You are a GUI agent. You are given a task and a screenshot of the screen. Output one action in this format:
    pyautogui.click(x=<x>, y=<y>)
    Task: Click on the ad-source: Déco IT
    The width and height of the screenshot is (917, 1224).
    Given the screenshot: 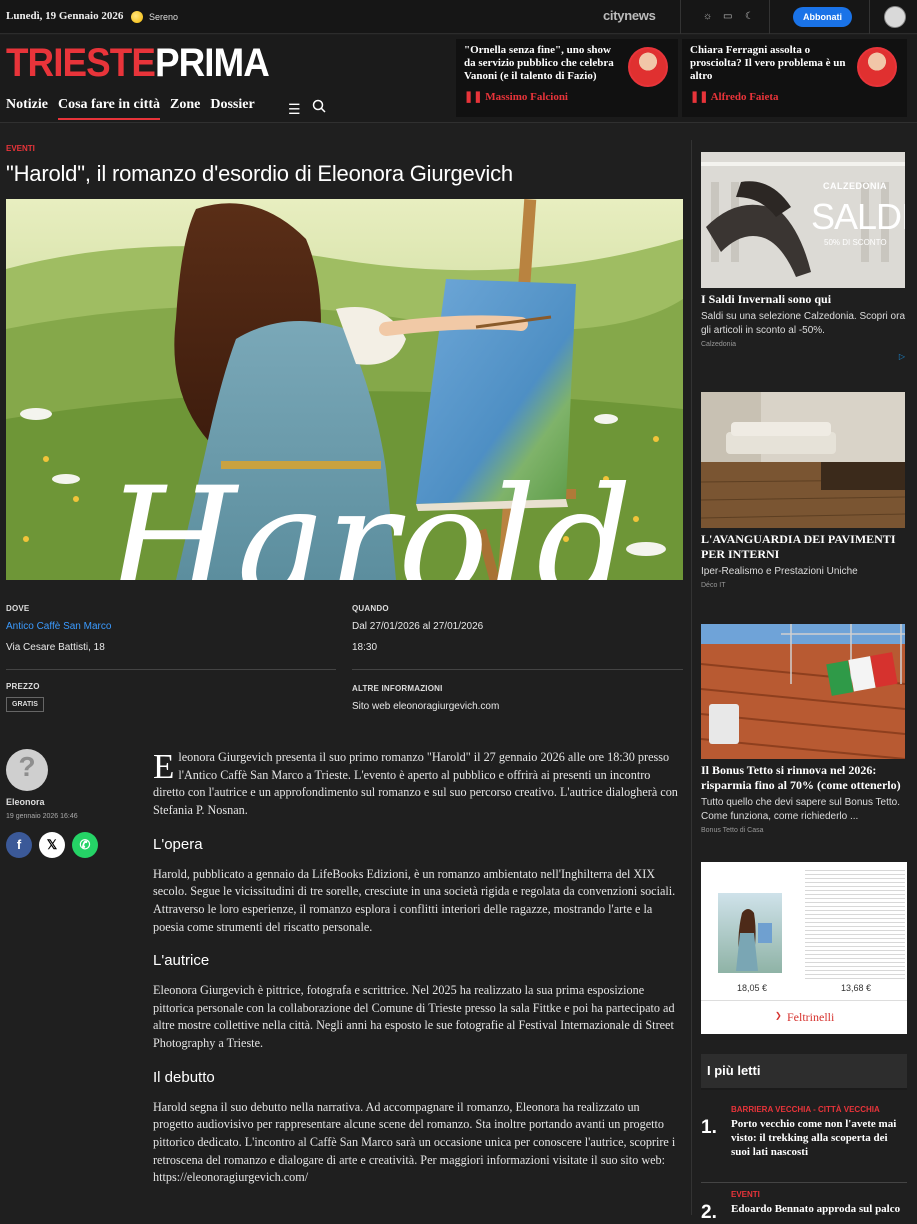 What is the action you would take?
    pyautogui.click(x=713, y=585)
    